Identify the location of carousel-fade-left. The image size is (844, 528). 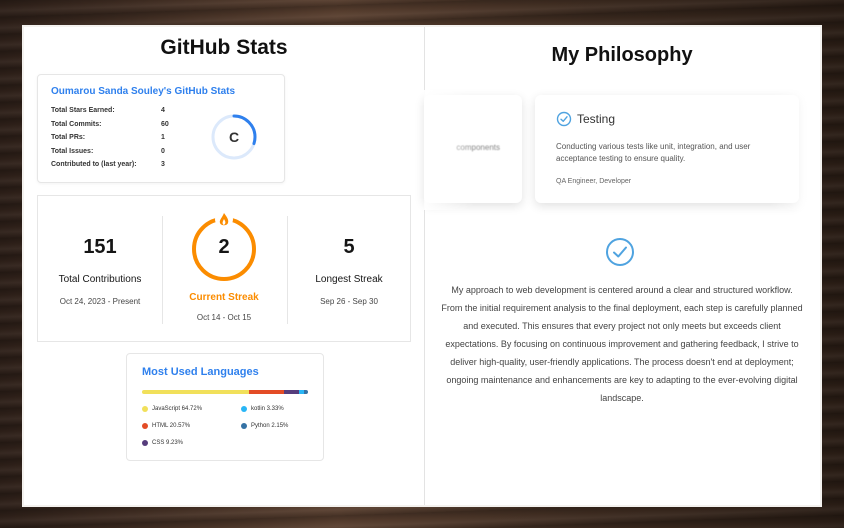
(449, 150).